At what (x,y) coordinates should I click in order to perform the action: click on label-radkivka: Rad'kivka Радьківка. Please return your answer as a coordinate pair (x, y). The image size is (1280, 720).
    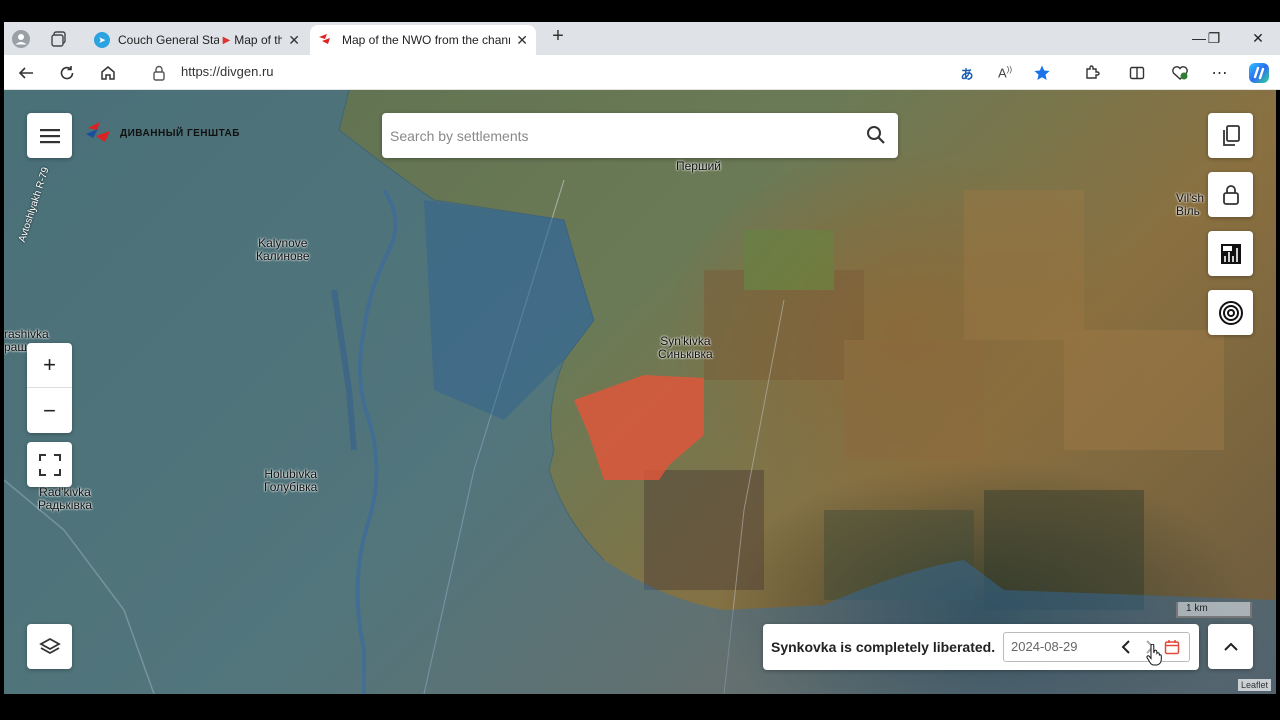
    Looking at the image, I should click on (65, 498).